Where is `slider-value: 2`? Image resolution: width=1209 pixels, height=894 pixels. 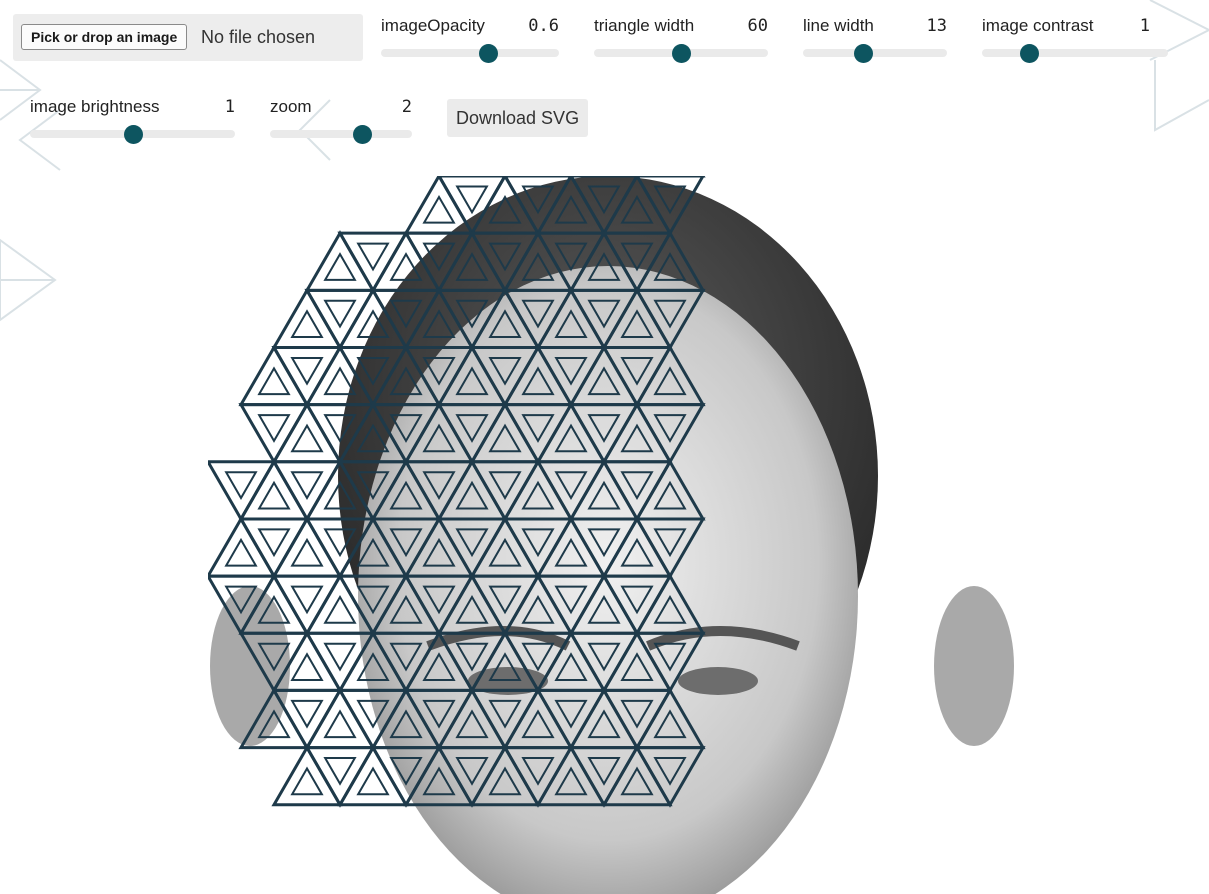
slider-value: 2 is located at coordinates (406, 107).